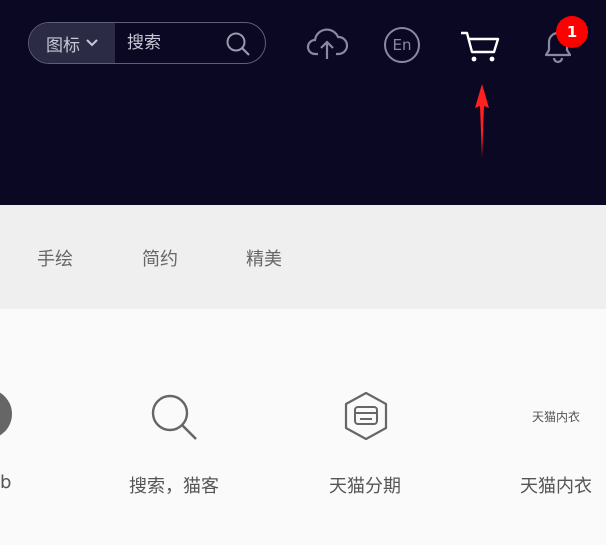 The width and height of the screenshot is (606, 545). Describe the element at coordinates (5, 482) in the screenshot. I see `partial-feature-label: b` at that location.